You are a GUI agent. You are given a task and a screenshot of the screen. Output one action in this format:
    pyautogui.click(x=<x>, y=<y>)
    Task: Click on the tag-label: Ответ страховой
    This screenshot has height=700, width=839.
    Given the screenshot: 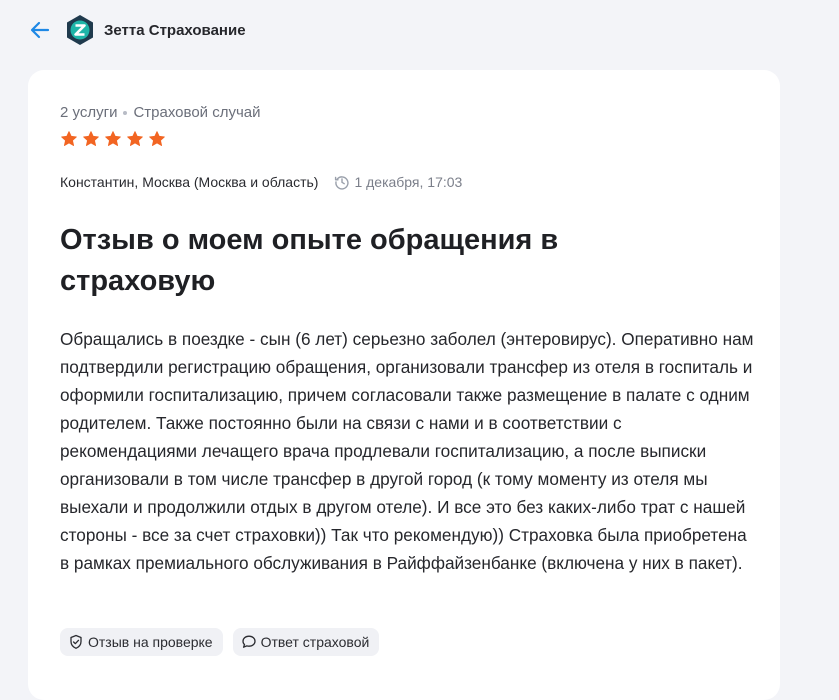 What is the action you would take?
    pyautogui.click(x=315, y=642)
    